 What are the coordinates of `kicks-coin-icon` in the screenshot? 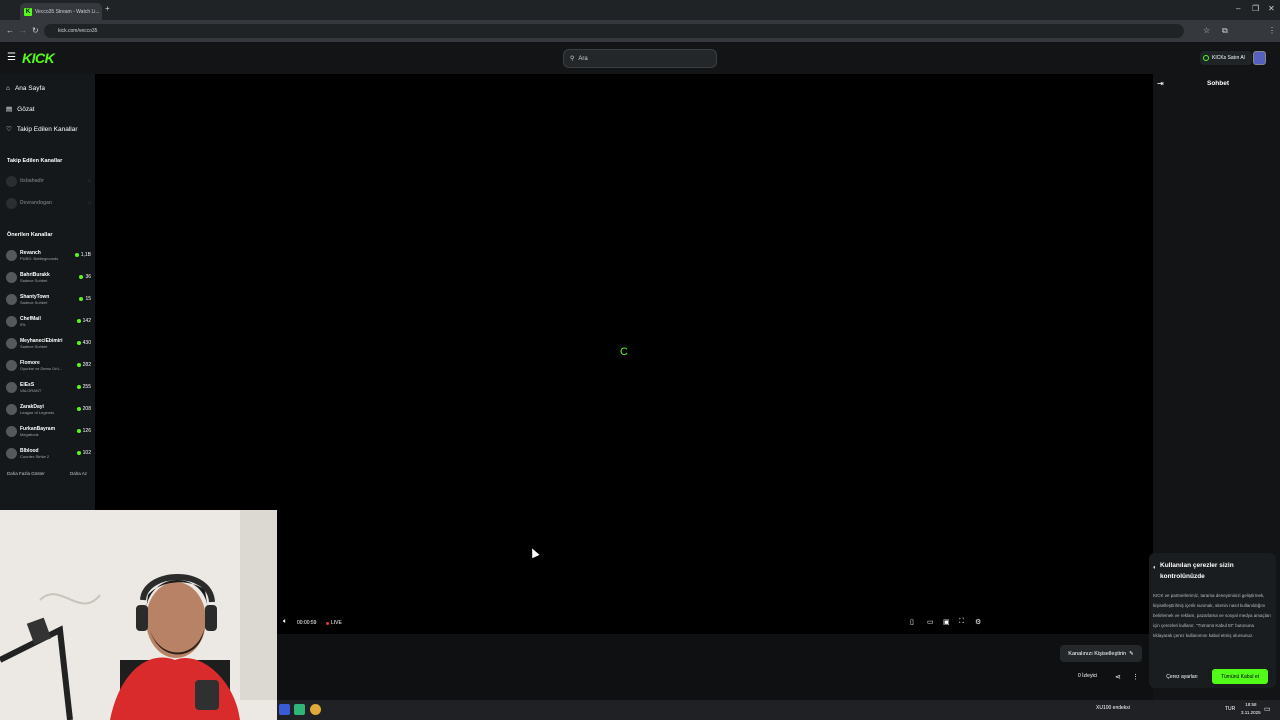 It's located at (1206, 58).